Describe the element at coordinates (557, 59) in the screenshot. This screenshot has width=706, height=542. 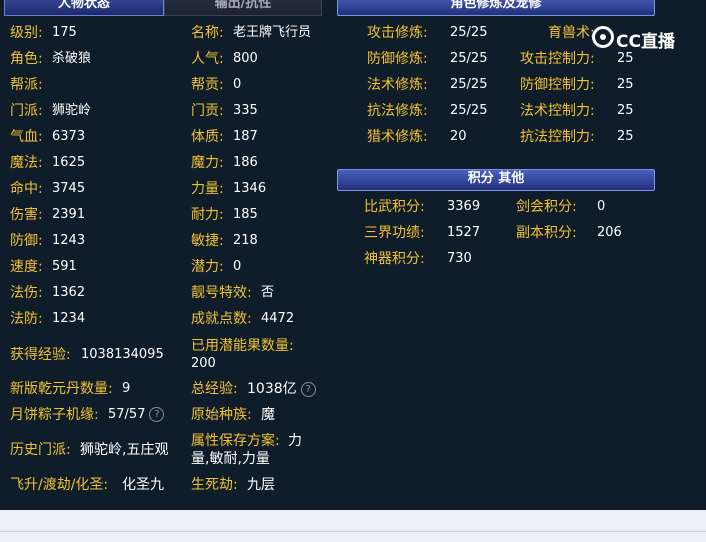
I see `control-label: 攻击控制力:` at that location.